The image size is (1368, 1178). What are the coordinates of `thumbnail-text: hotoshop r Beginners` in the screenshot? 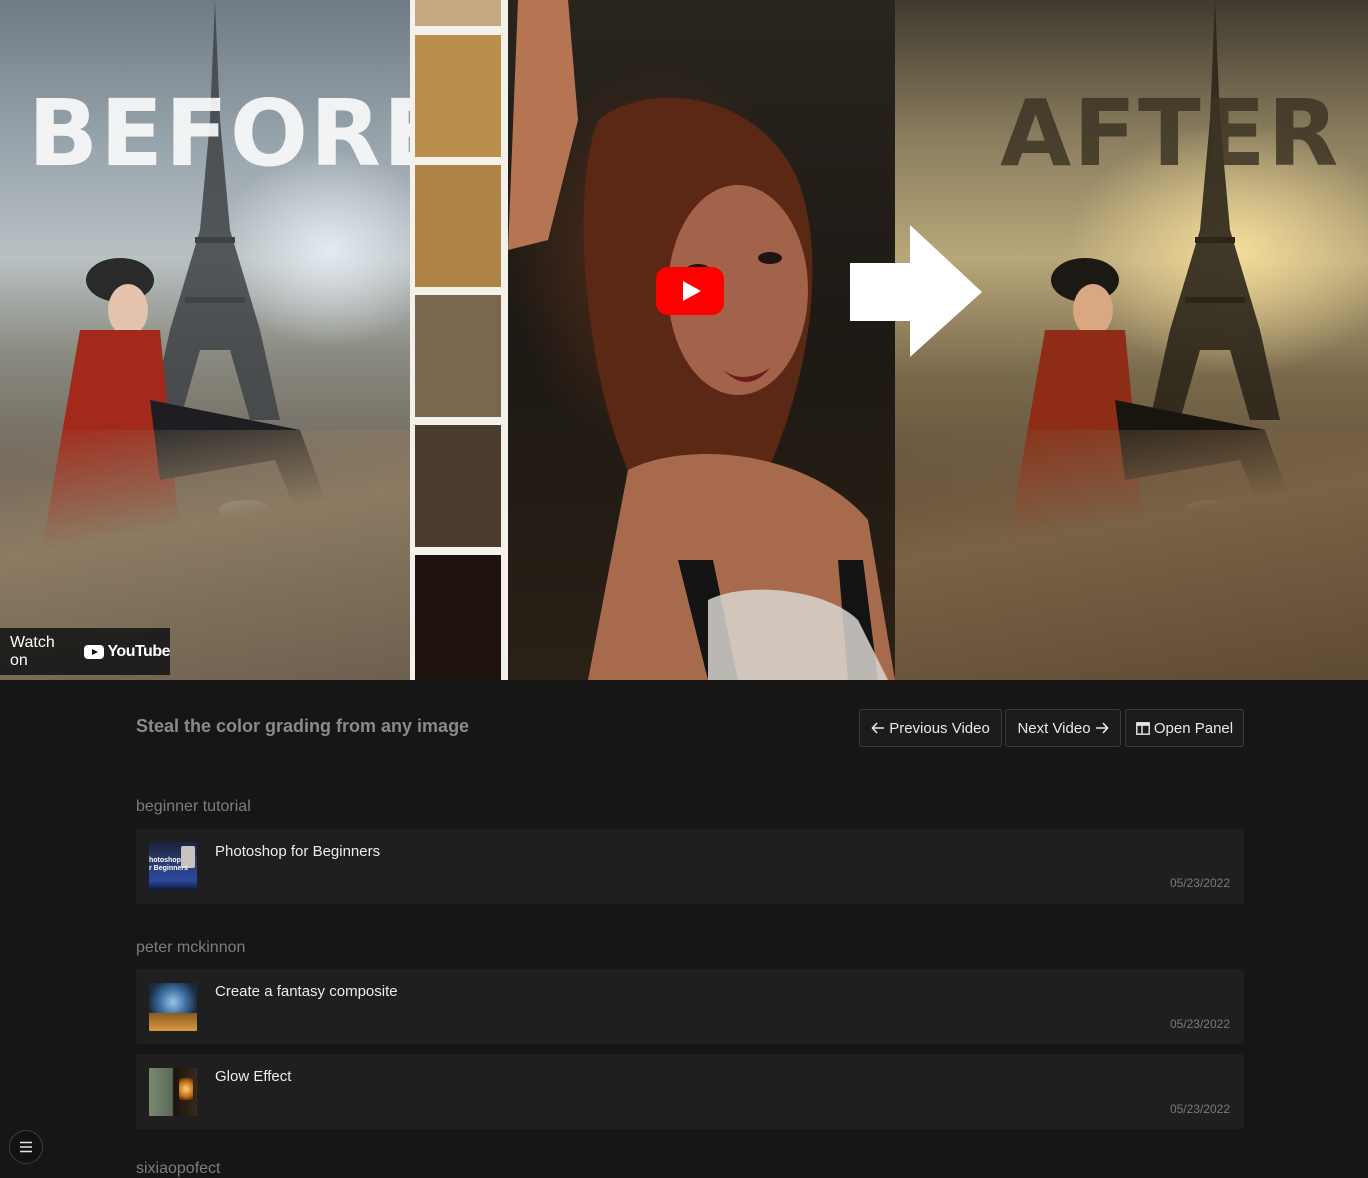 It's located at (168, 864).